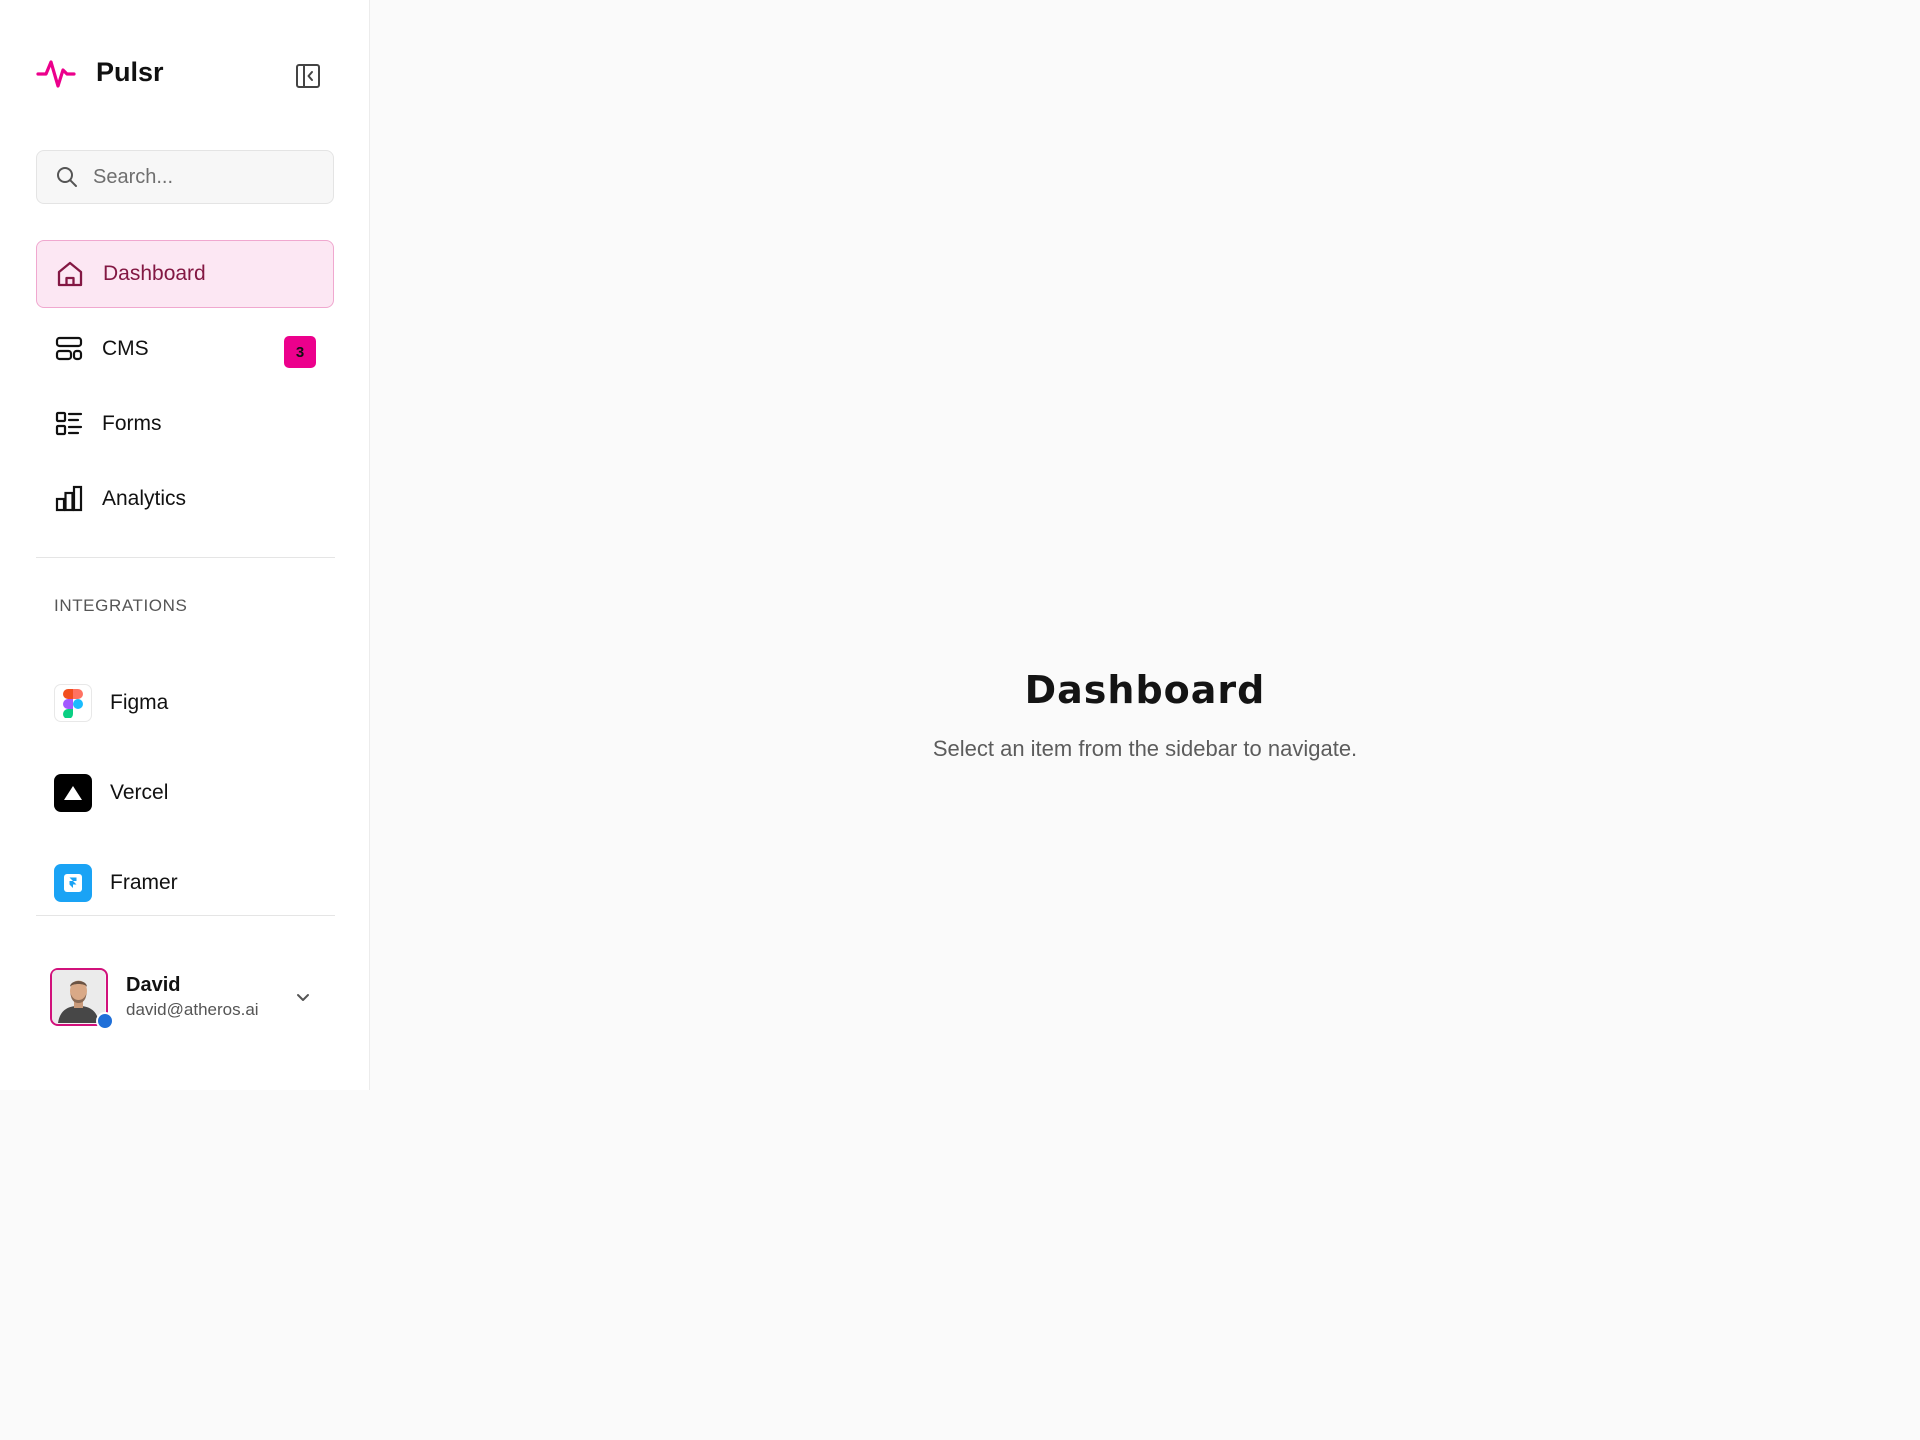 This screenshot has width=1920, height=1440. What do you see at coordinates (300, 352) in the screenshot?
I see `cms-count-badge: 3` at bounding box center [300, 352].